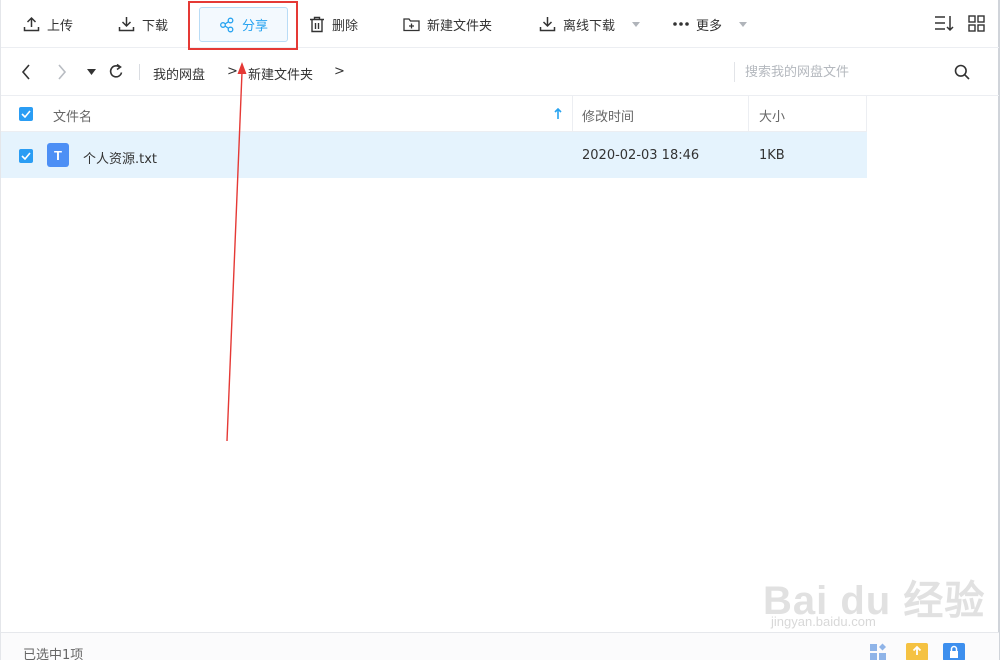 The image size is (1000, 660). What do you see at coordinates (500, 25) in the screenshot?
I see `toolbar: 上传 下载 分享 删除 新建文件夹 离线下载 更多` at bounding box center [500, 25].